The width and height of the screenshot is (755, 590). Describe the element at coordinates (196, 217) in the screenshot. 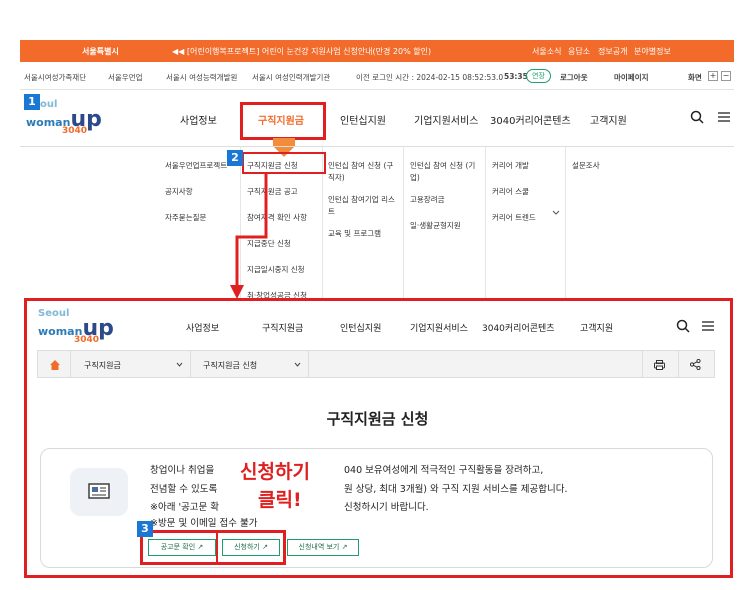

I see `submenu-item-faq: 자주묻는질문` at that location.